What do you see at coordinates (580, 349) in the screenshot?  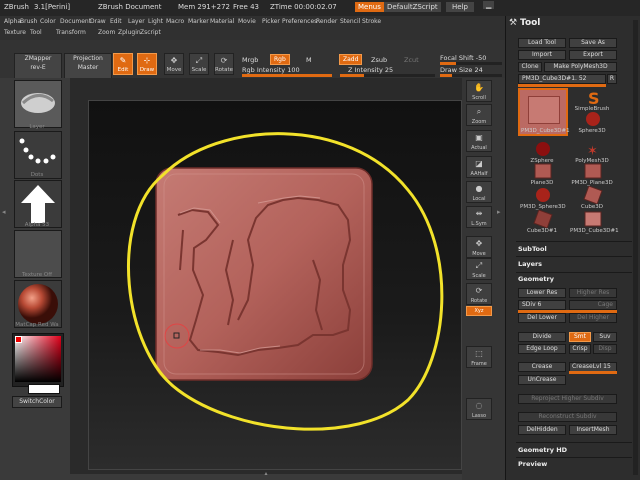 I see `crisp-toggle: Crisp` at bounding box center [580, 349].